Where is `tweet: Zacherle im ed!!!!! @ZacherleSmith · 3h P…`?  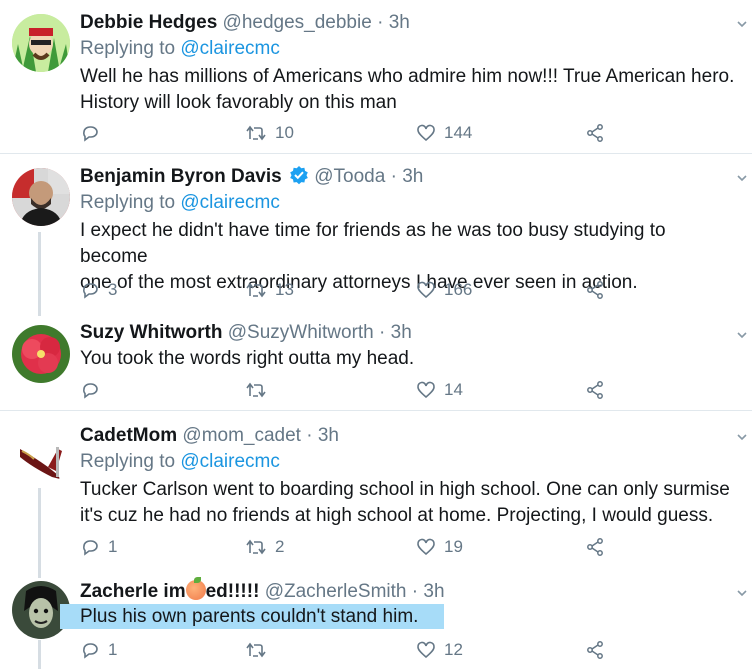
tweet: Zacherle im ed!!!!! @ZacherleSmith · 3h P… is located at coordinates (376, 622).